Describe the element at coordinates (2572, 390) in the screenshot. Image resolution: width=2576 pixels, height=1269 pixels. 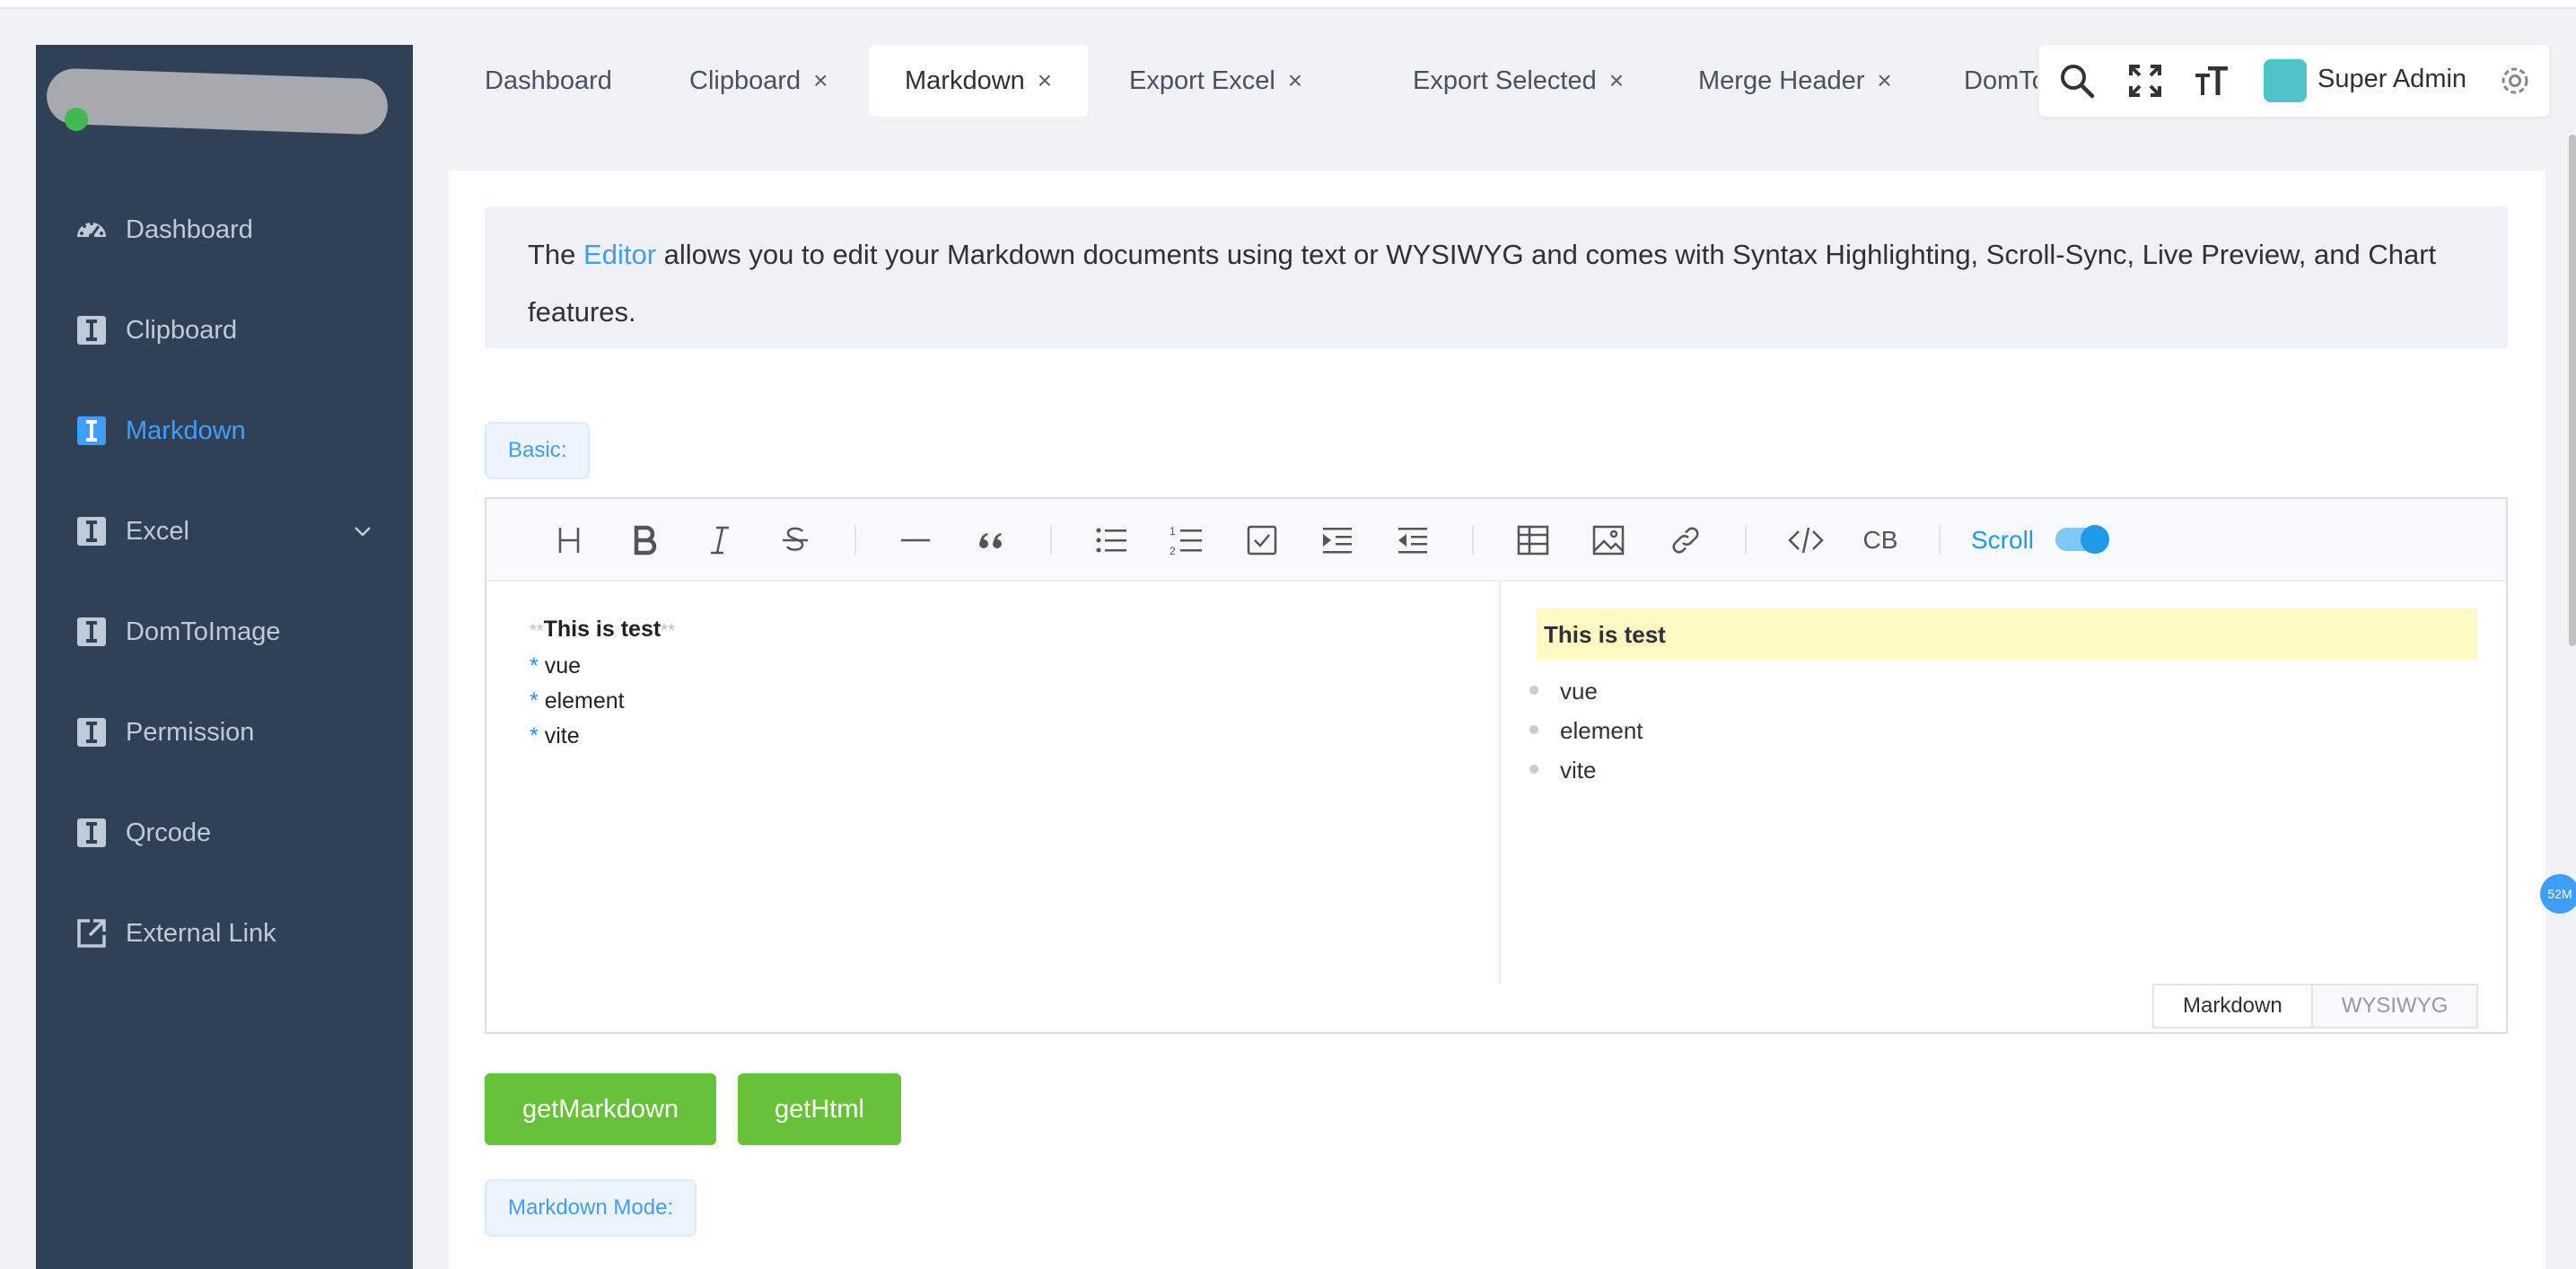
I see `page-scrollbar` at that location.